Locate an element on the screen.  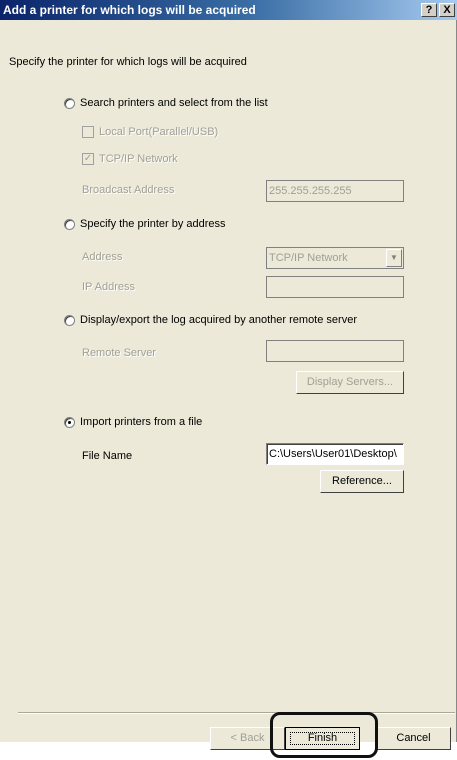
ip-address-label: IP Address is located at coordinates (108, 287).